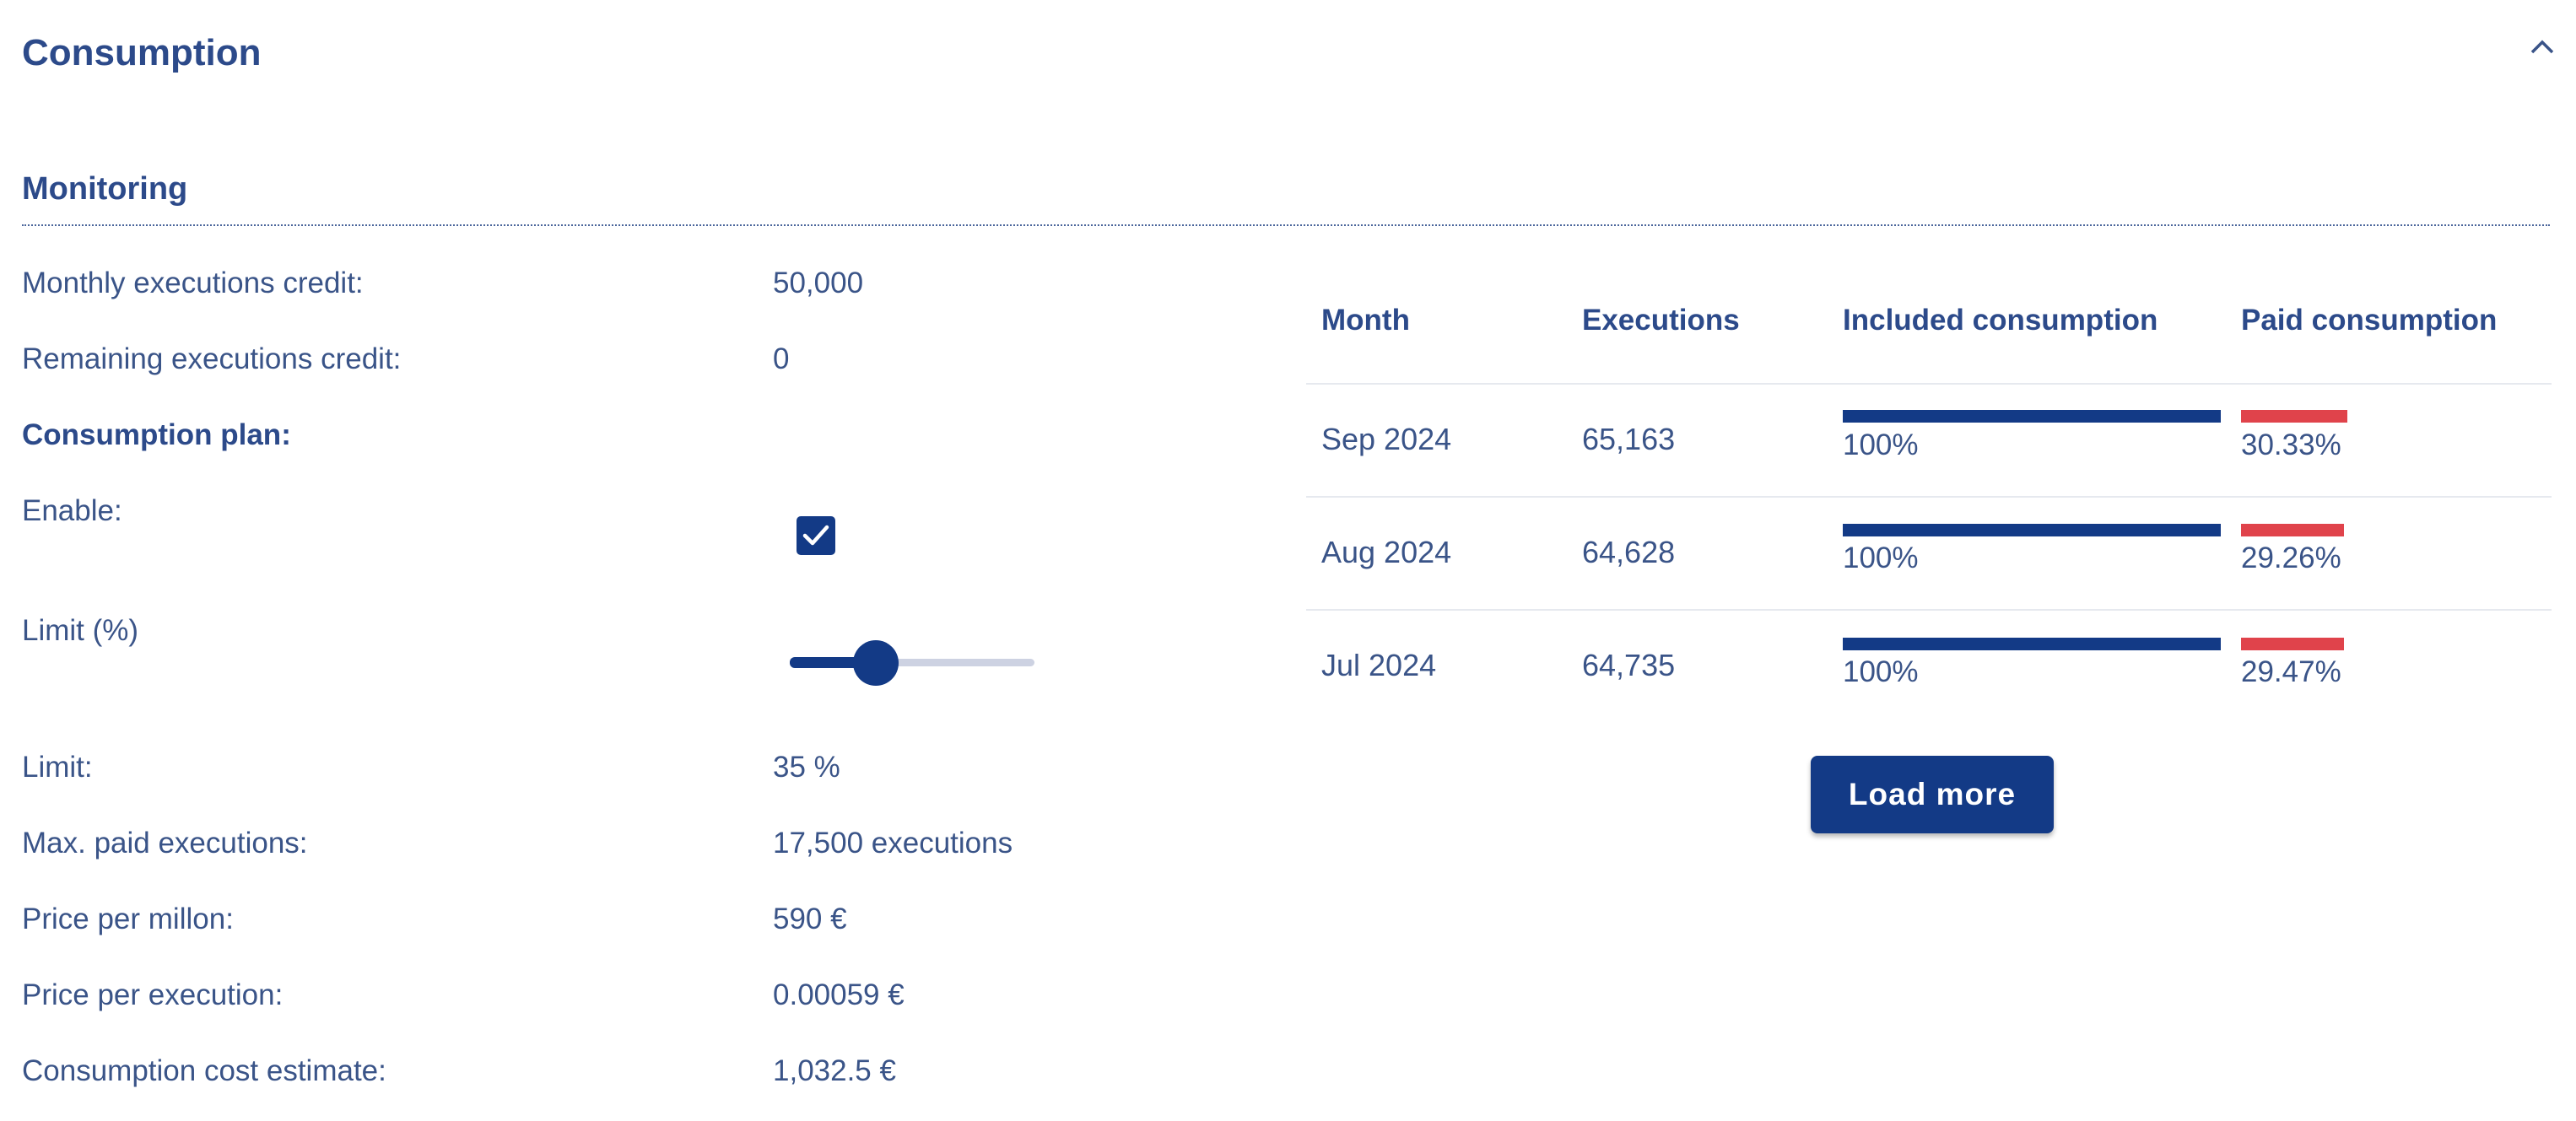 The width and height of the screenshot is (2576, 1121). Describe the element at coordinates (839, 995) in the screenshot. I see `price-per-execution-value: 0.00059 €` at that location.